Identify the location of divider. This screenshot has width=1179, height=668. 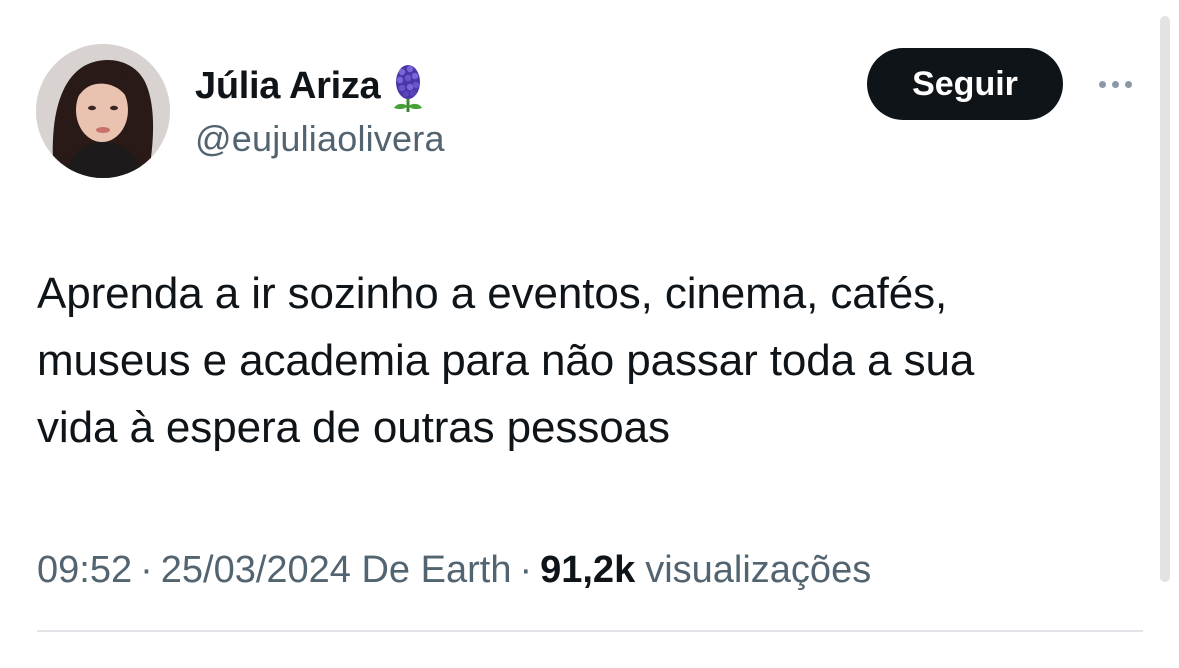
(590, 631).